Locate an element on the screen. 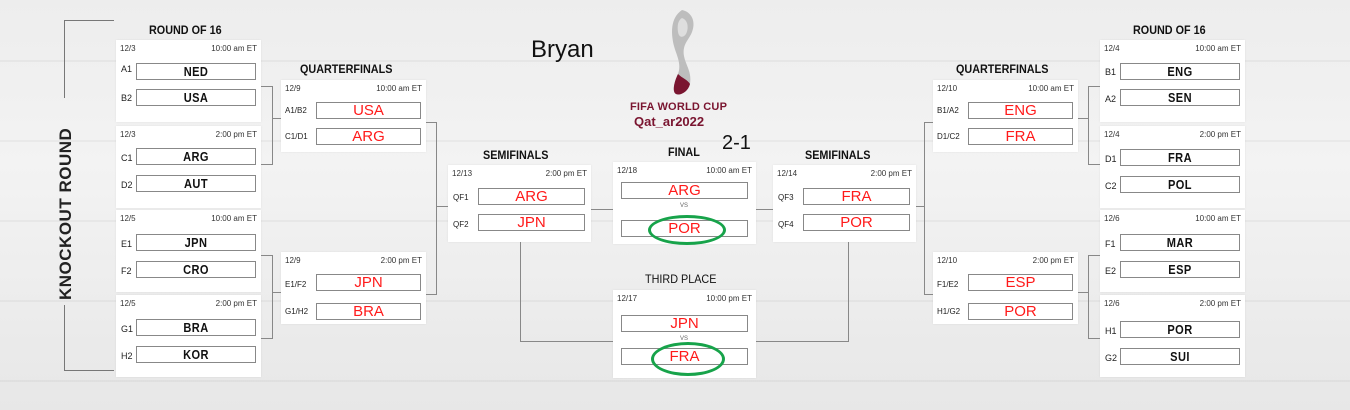 The width and height of the screenshot is (1350, 410). match-date: 12/17 is located at coordinates (627, 298).